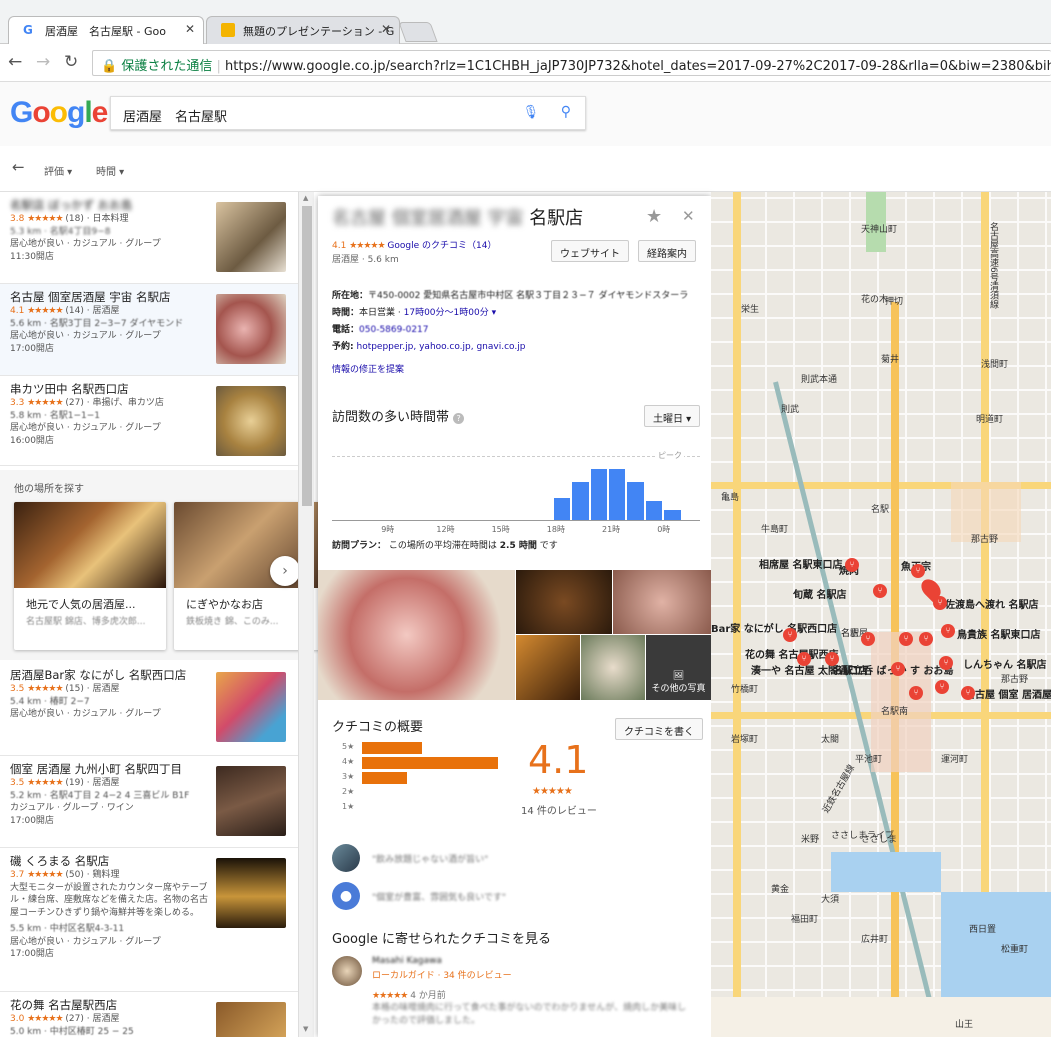 The height and width of the screenshot is (1037, 1051). Describe the element at coordinates (730, 496) in the screenshot. I see `map-label: 亀島` at that location.